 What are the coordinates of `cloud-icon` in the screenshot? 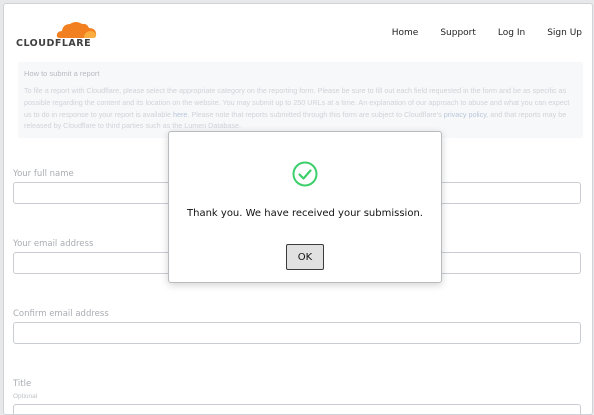 It's located at (76, 30).